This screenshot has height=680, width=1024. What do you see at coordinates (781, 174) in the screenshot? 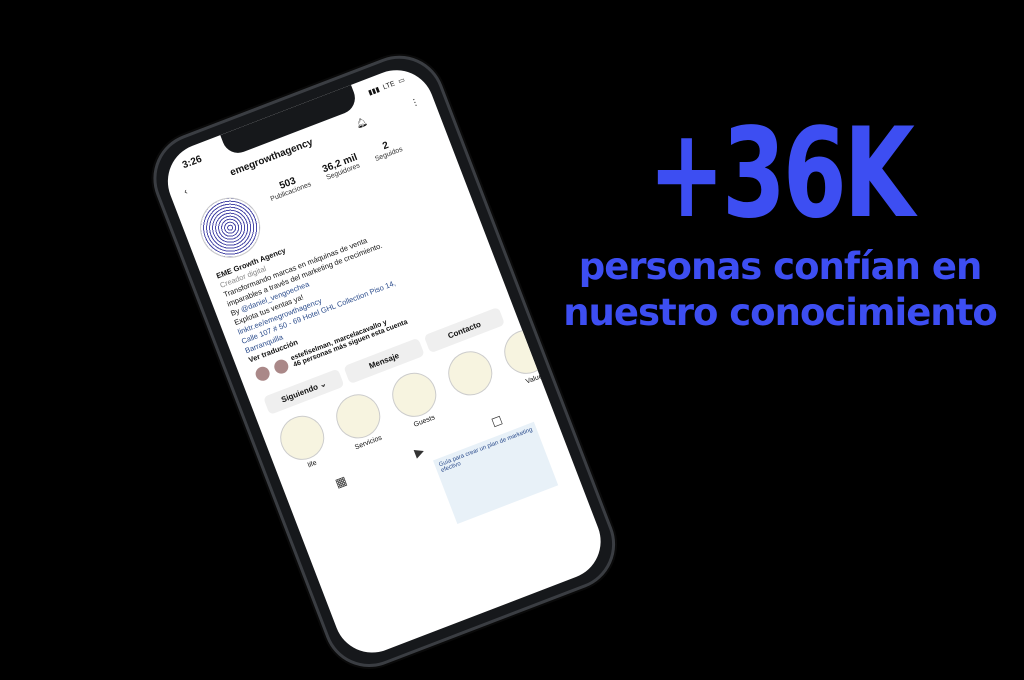
I see `headline-number: +36K` at bounding box center [781, 174].